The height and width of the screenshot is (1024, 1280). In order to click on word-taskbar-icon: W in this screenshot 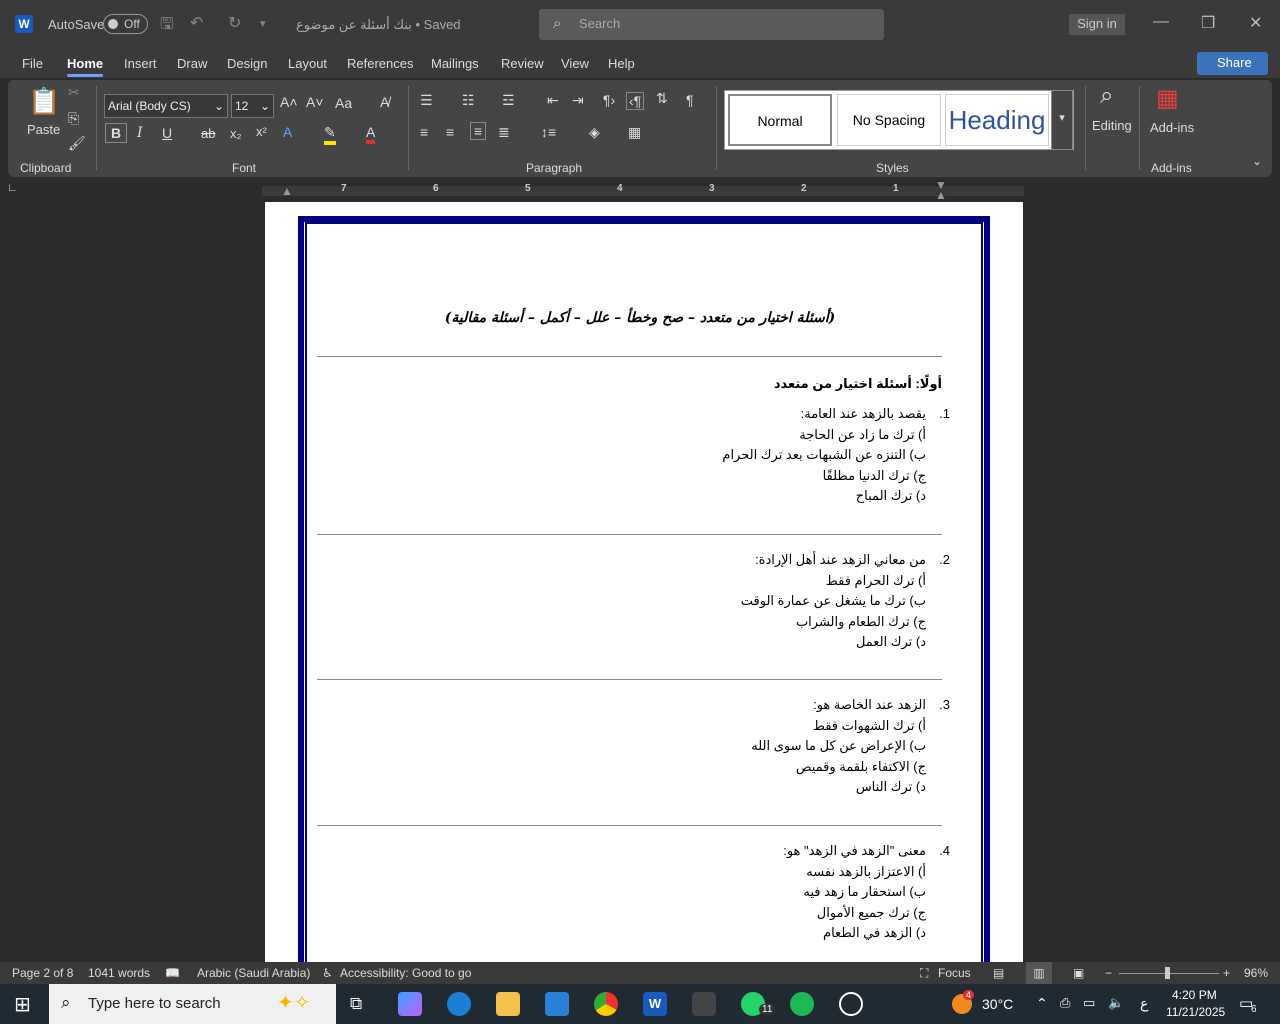, I will do `click(655, 1004)`.